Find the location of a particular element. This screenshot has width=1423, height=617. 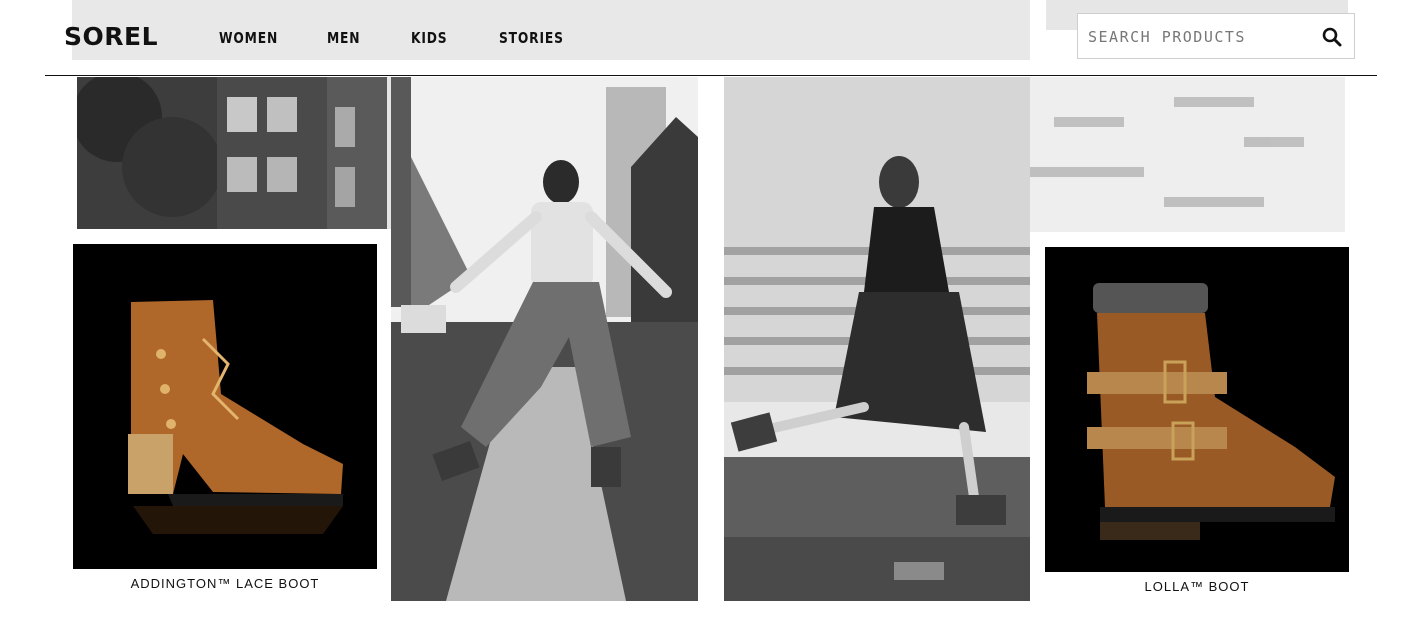

search-box is located at coordinates (1216, 36).